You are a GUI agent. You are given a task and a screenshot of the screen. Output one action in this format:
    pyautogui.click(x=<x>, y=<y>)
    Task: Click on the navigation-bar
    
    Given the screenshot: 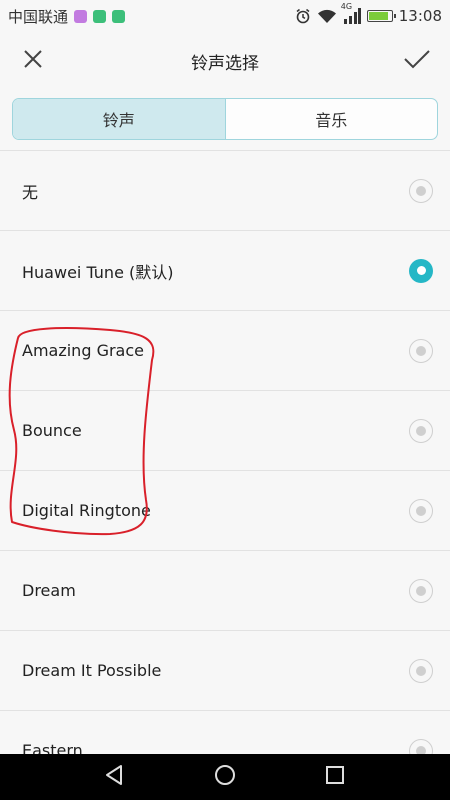 What is the action you would take?
    pyautogui.click(x=225, y=777)
    